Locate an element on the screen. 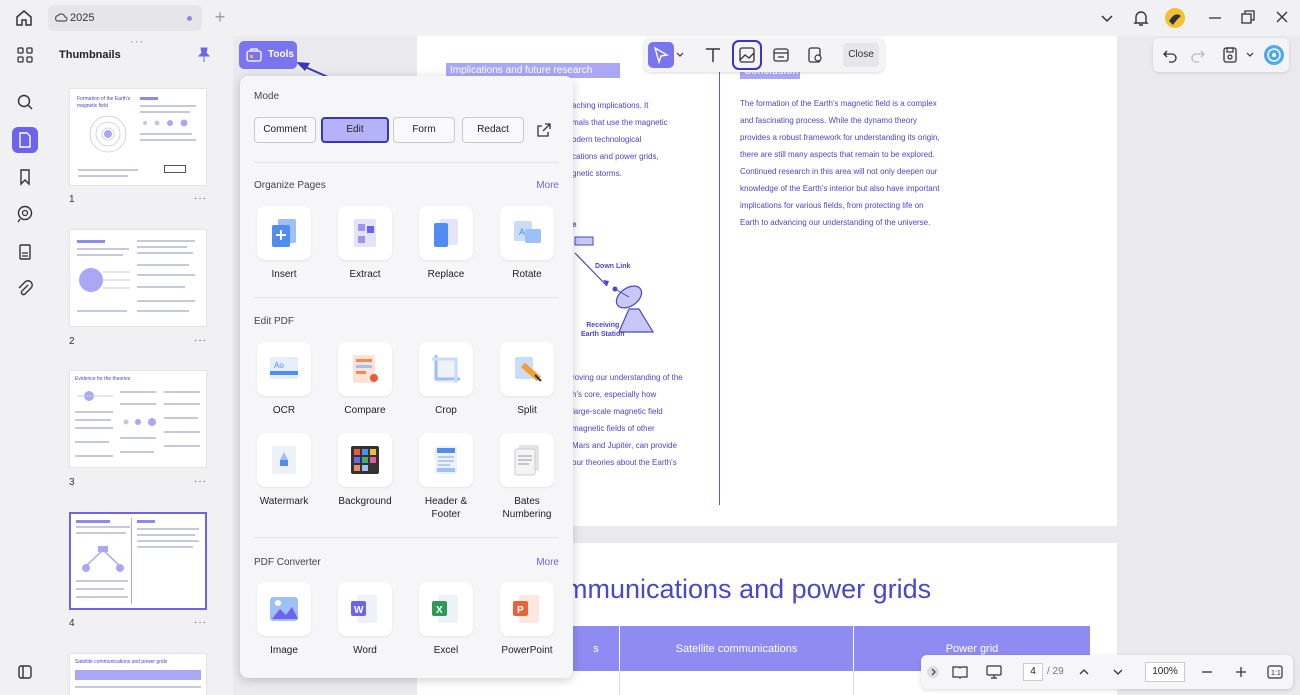 This screenshot has height=695, width=1300. watermark-tile is located at coordinates (284, 460).